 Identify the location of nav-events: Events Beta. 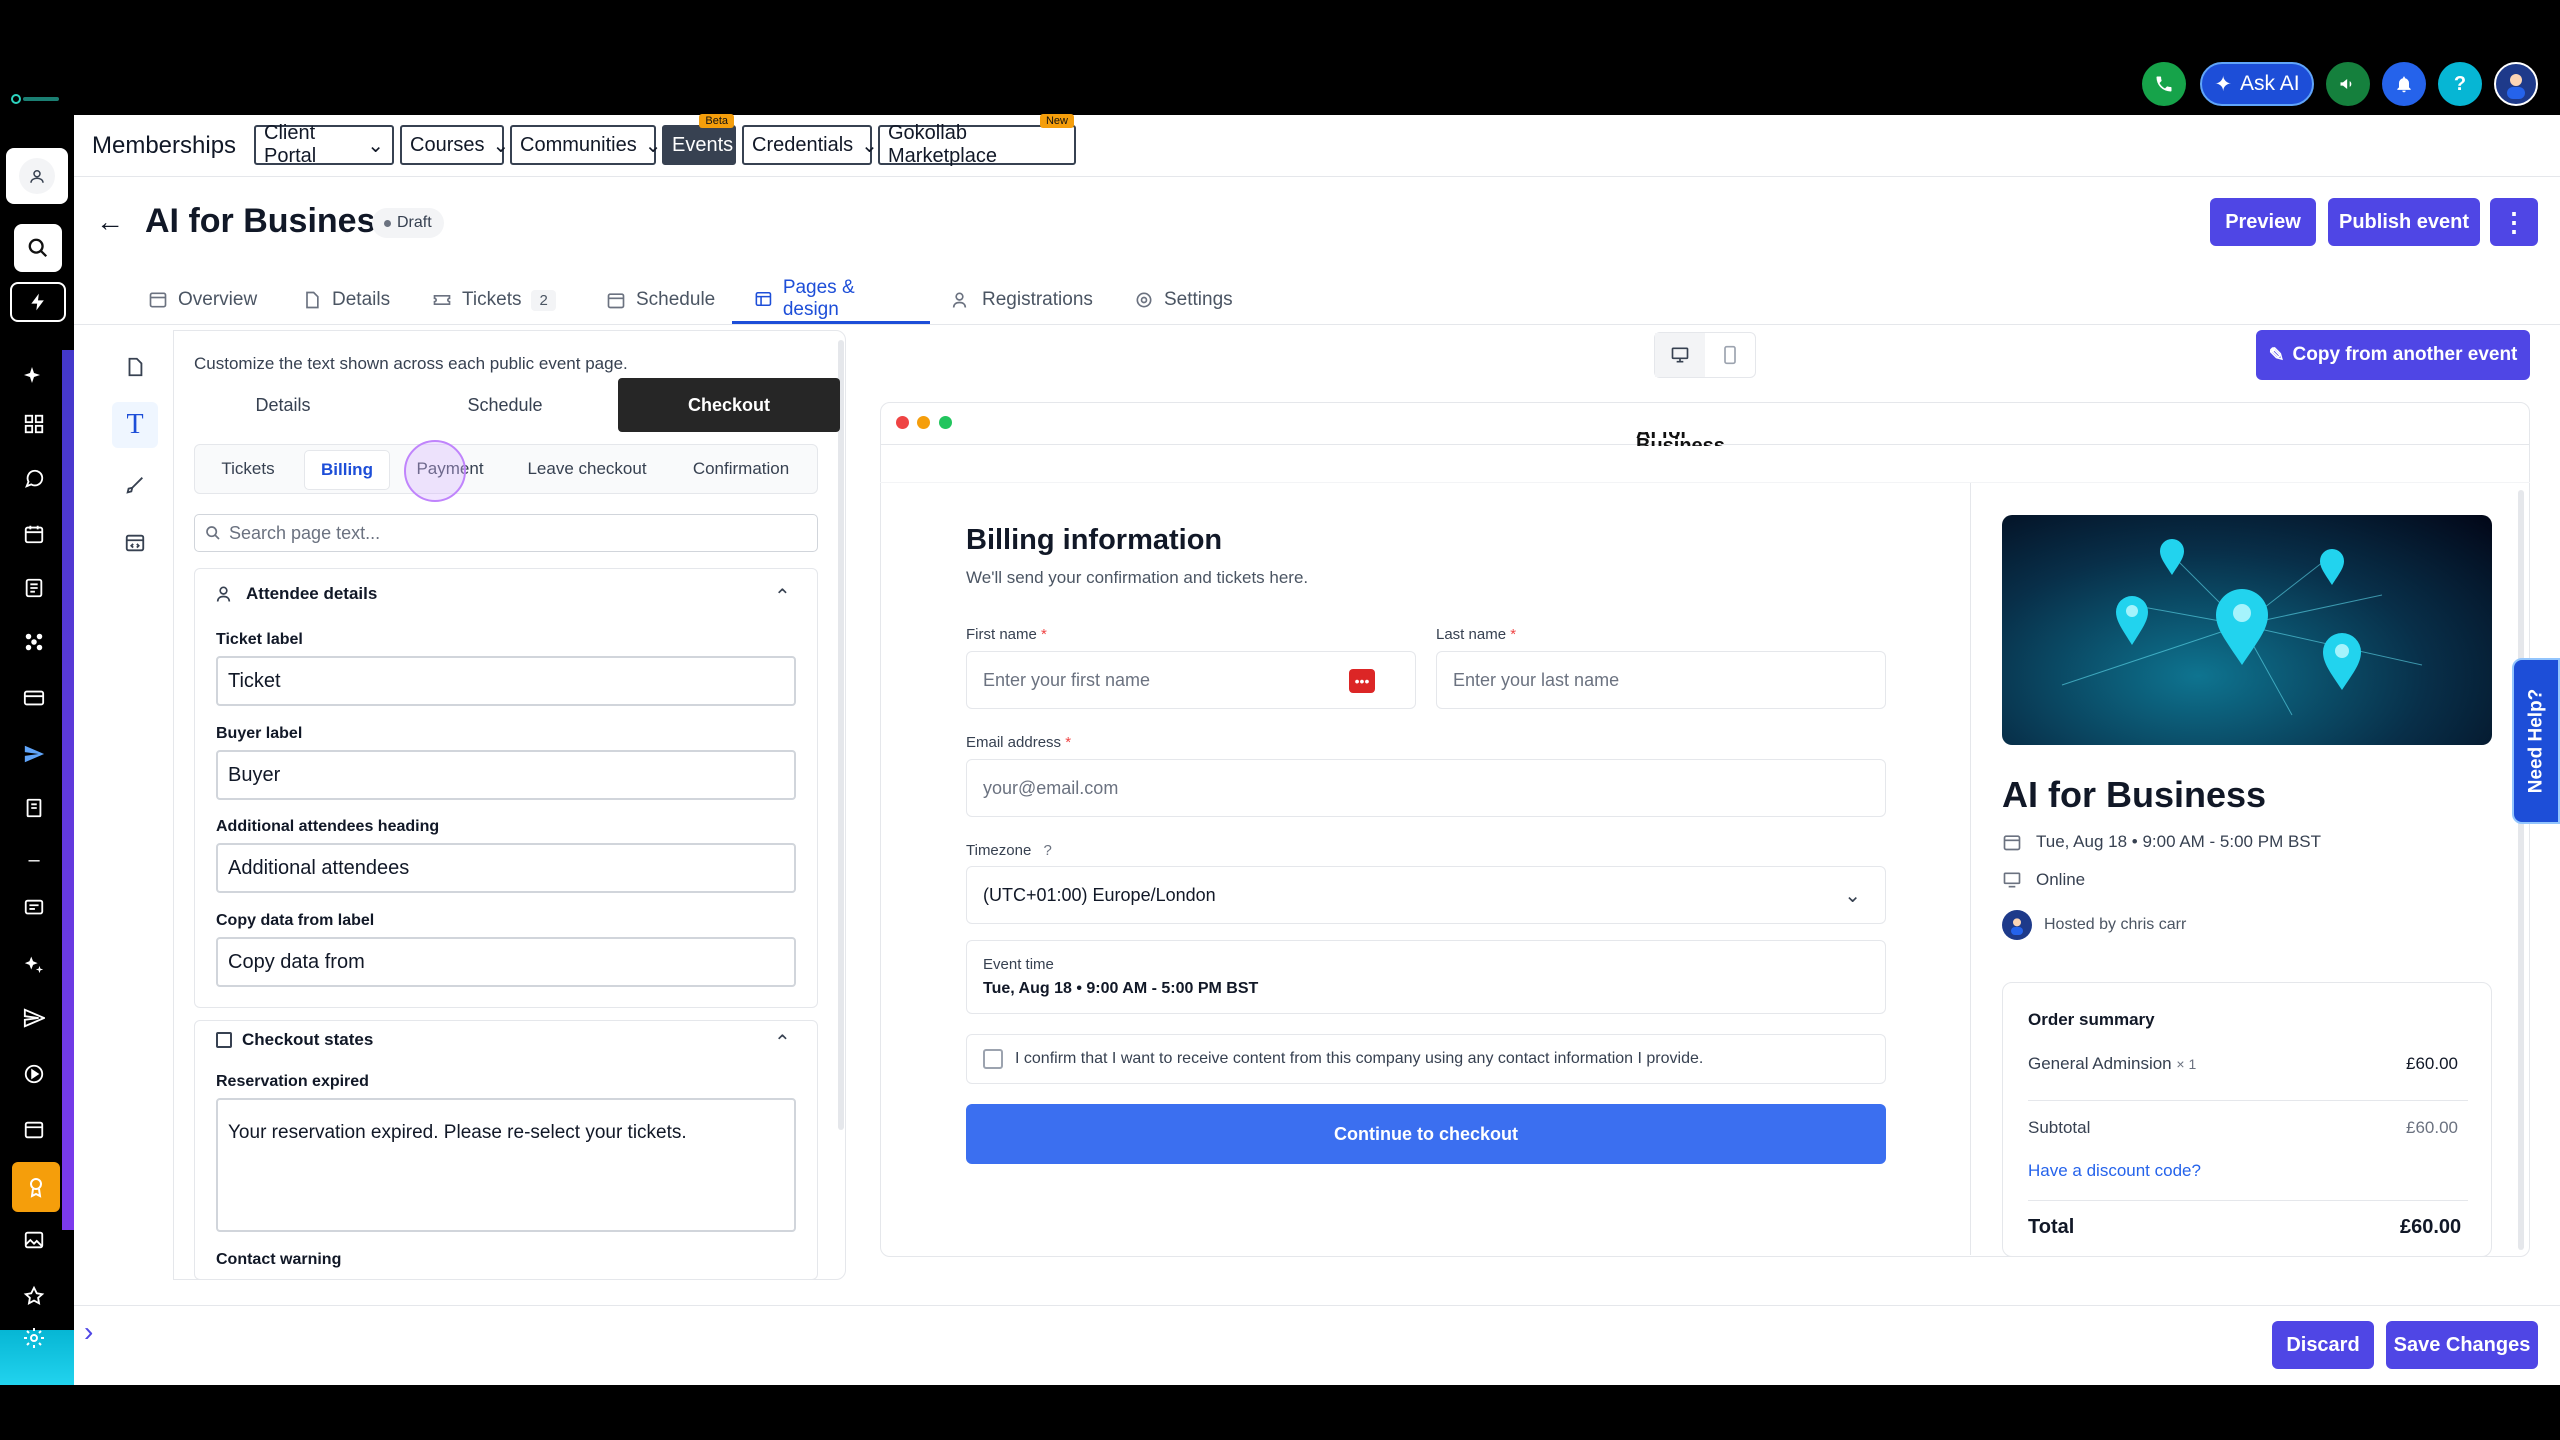
(699, 139).